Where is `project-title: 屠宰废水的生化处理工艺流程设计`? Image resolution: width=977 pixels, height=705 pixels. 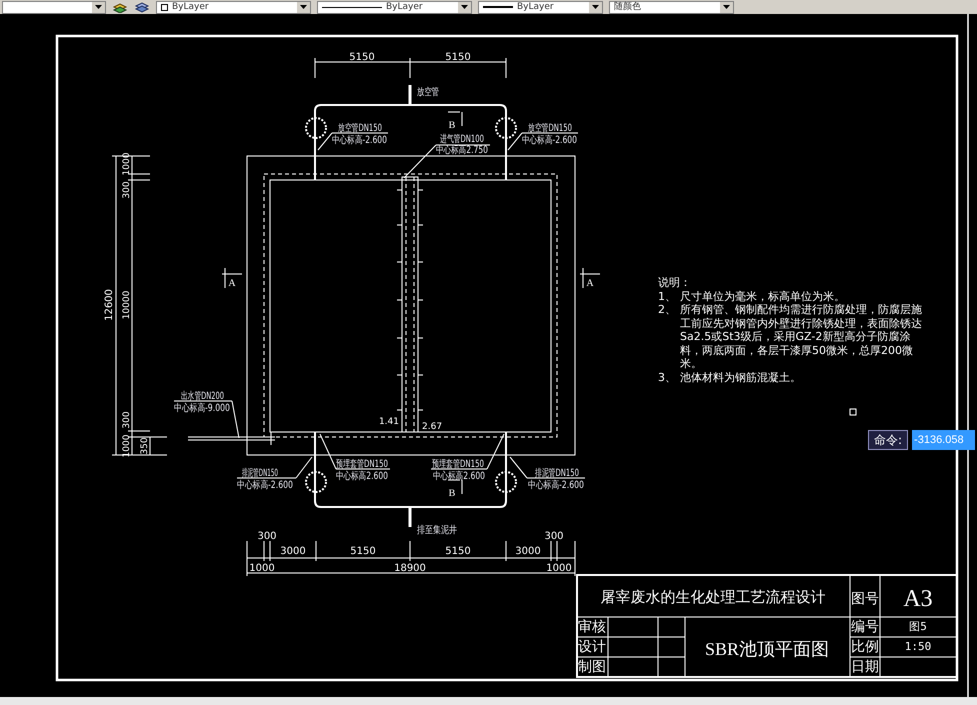 project-title: 屠宰废水的生化处理工艺流程设计 is located at coordinates (713, 597).